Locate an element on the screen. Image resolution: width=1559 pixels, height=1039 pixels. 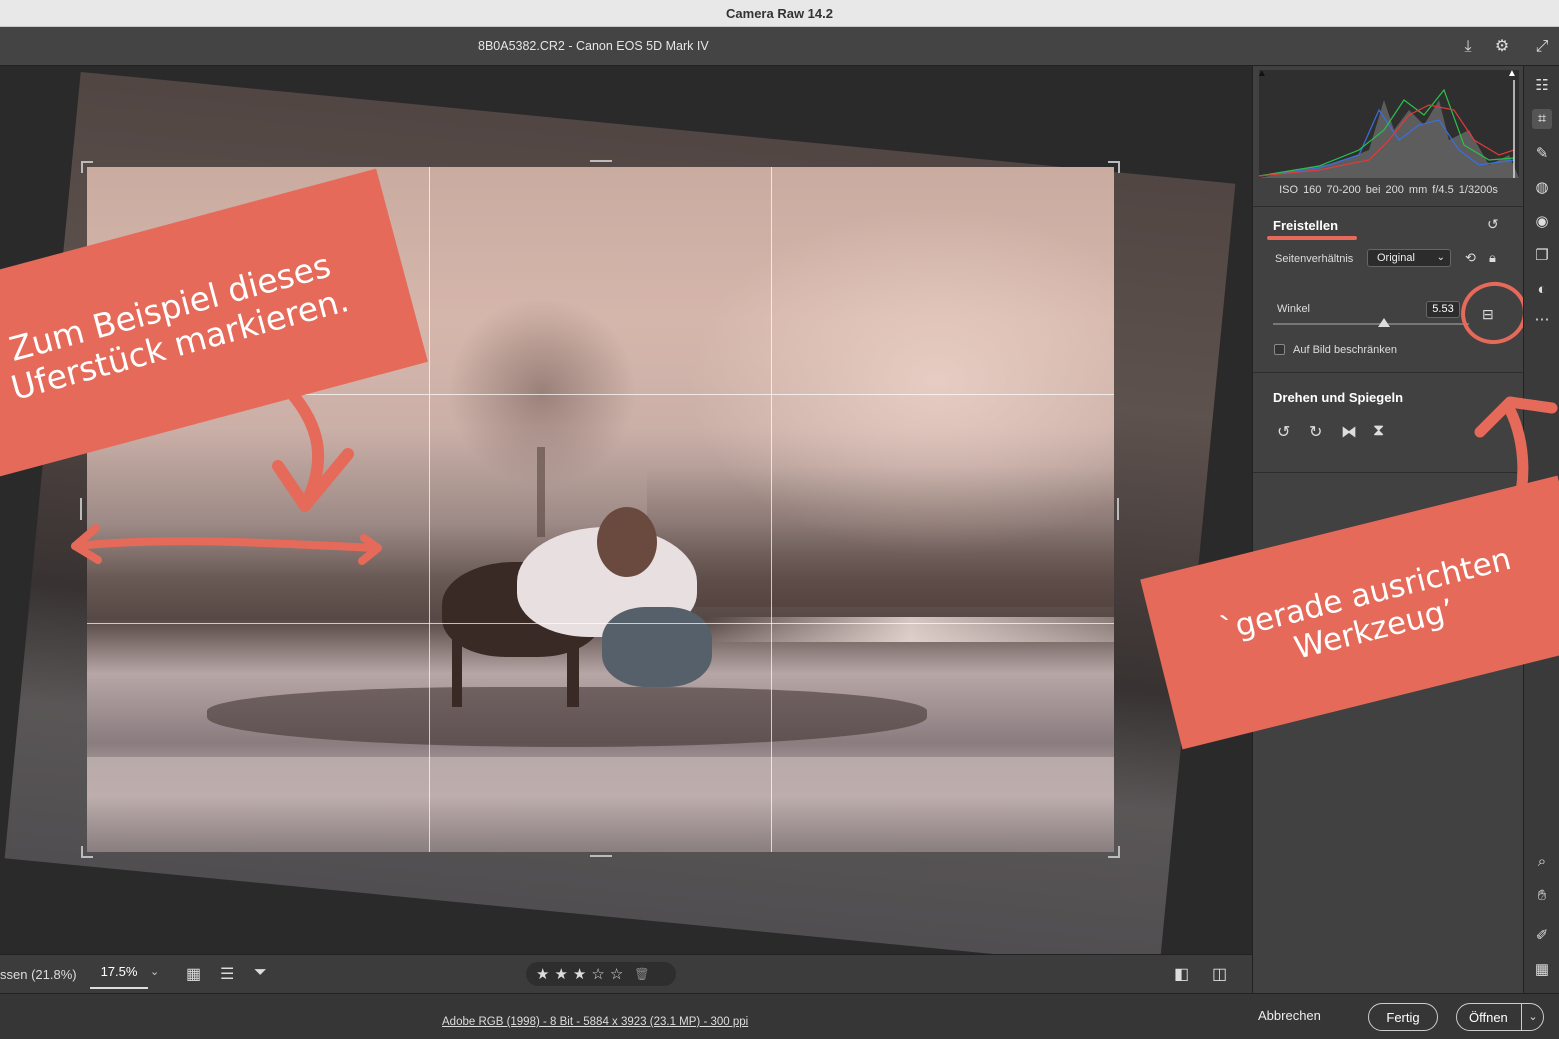
reset-icon: ↺ is located at coordinates (1493, 224).